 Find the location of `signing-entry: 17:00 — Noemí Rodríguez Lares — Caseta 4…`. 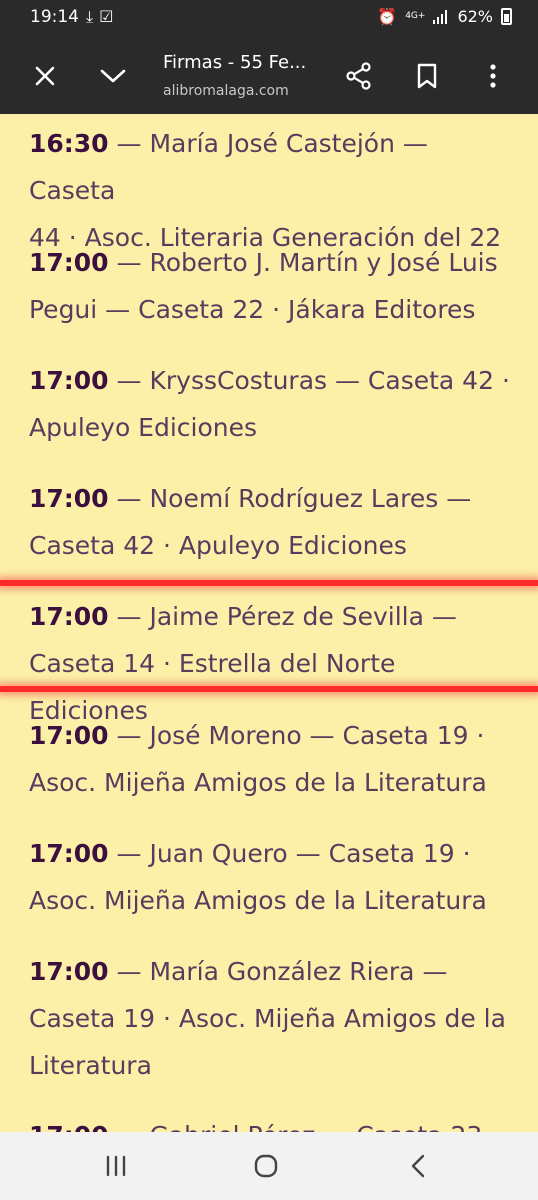

signing-entry: 17:00 — Noemí Rodríguez Lares — Caseta 4… is located at coordinates (274, 522).